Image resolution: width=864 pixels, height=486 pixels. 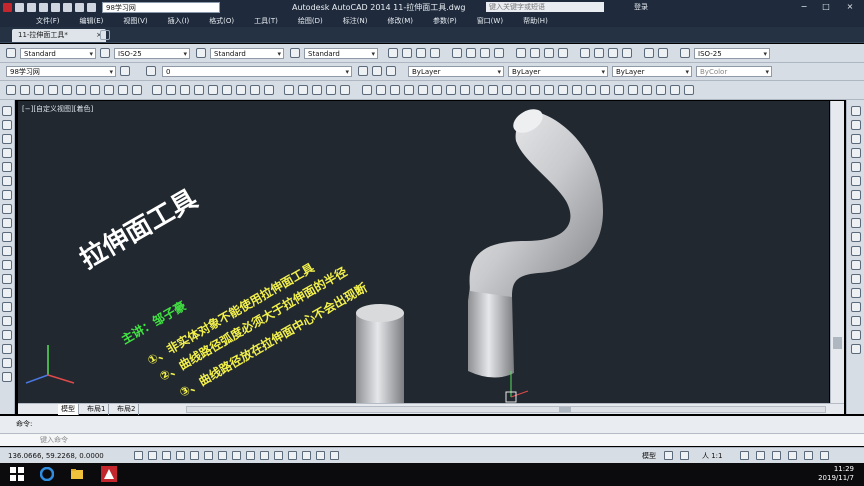 I want to click on table-icon, so click(x=7, y=349).